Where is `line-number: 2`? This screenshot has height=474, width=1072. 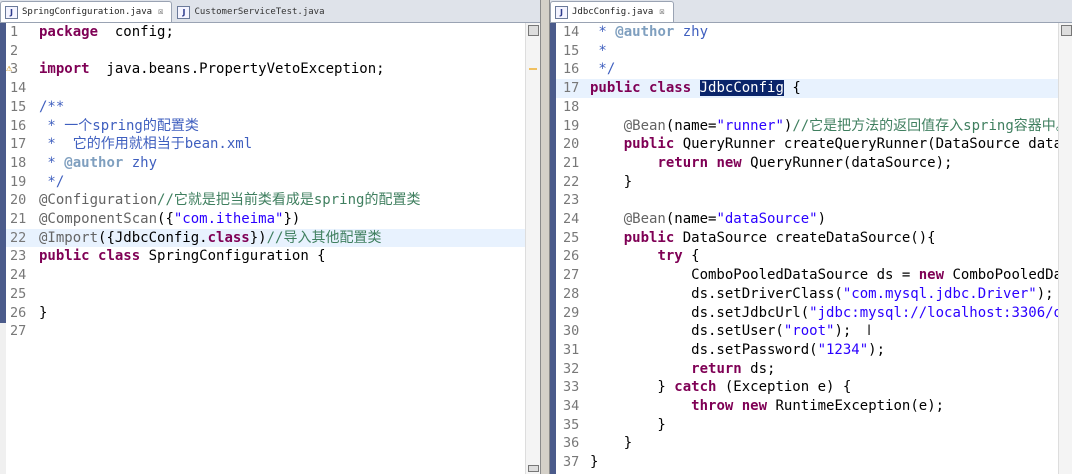 line-number: 2 is located at coordinates (14, 50).